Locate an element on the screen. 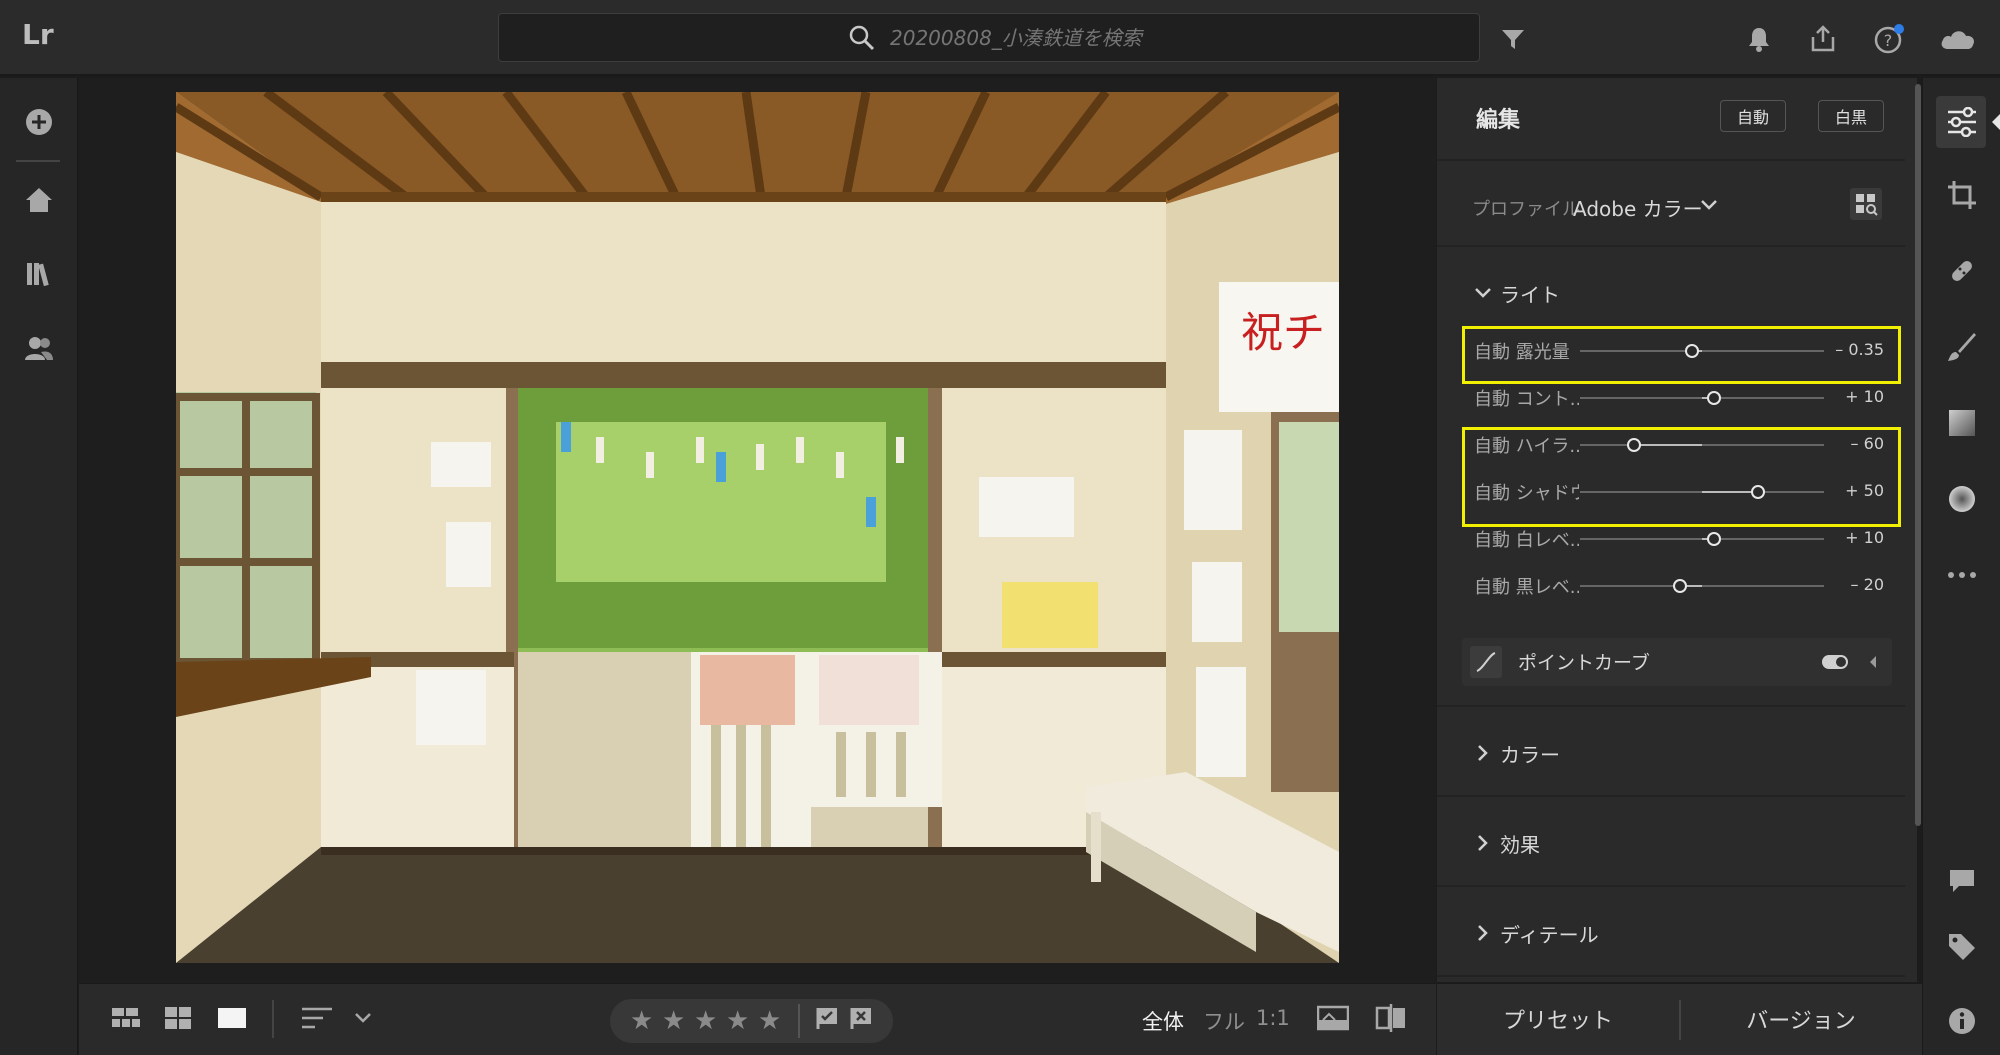 The width and height of the screenshot is (2000, 1055). sort-icon is located at coordinates (317, 1018).